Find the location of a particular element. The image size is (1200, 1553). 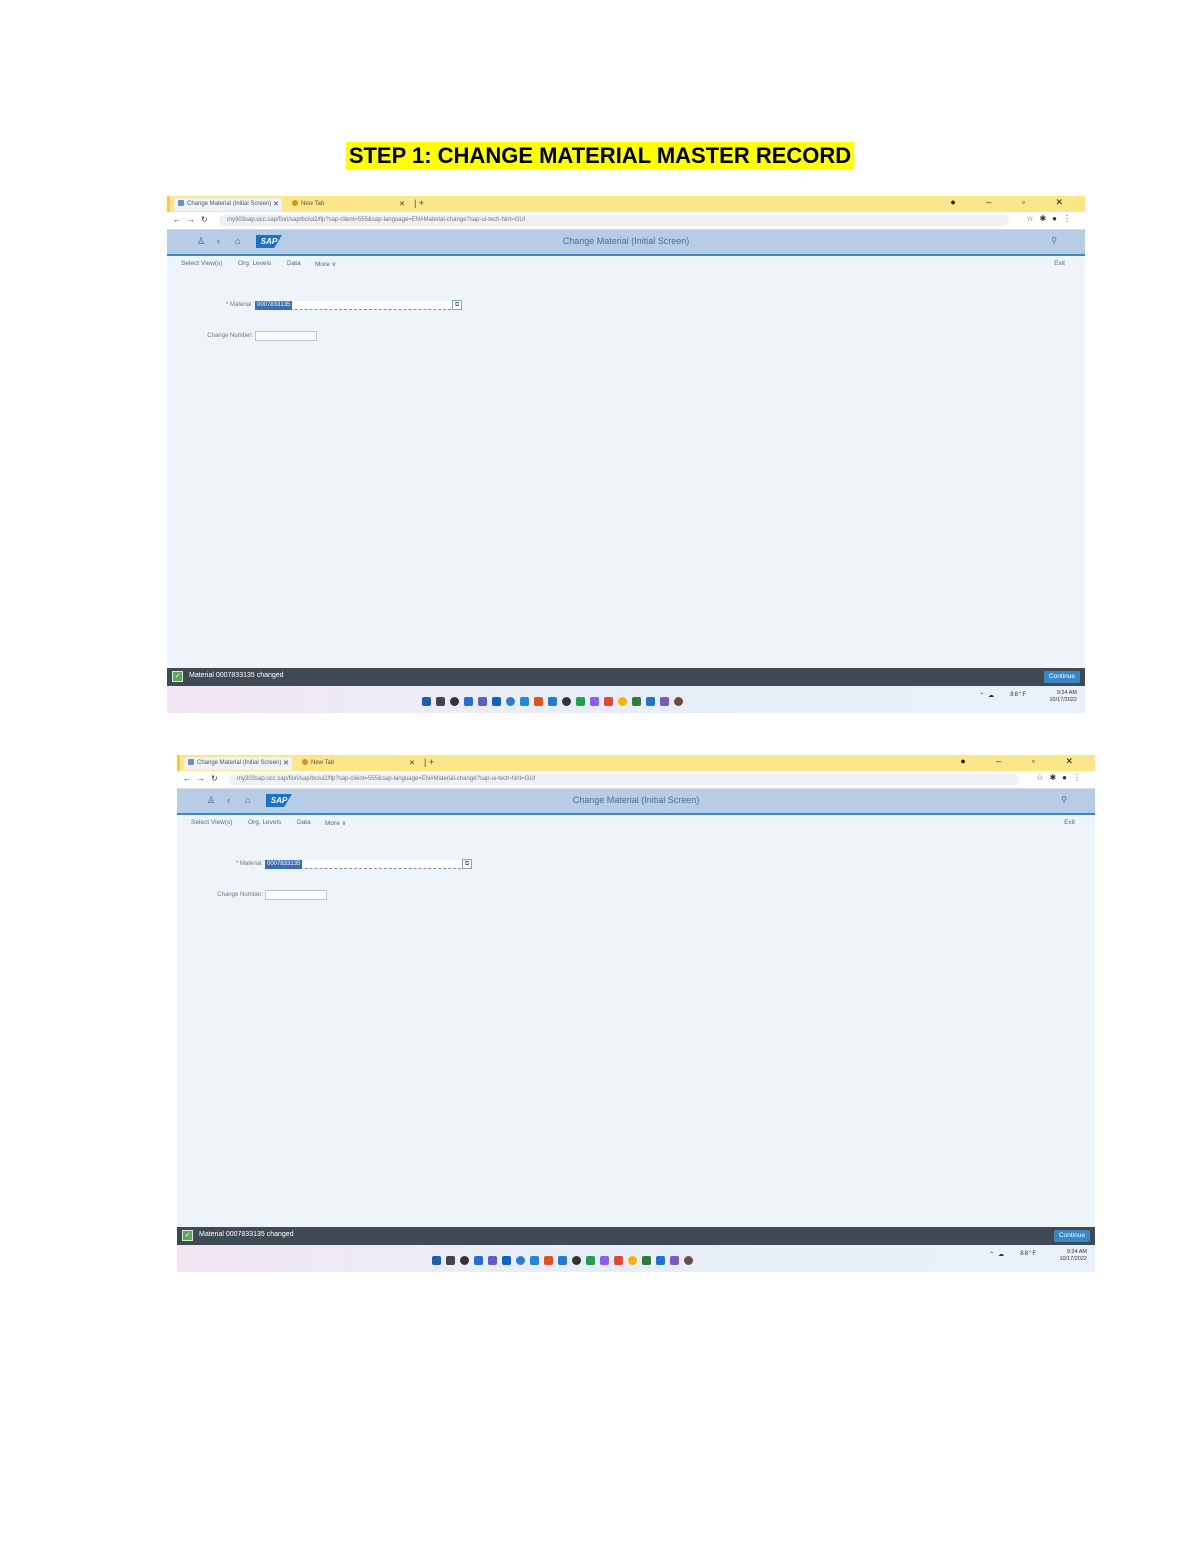

tab-title: New Tab is located at coordinates (313, 204).